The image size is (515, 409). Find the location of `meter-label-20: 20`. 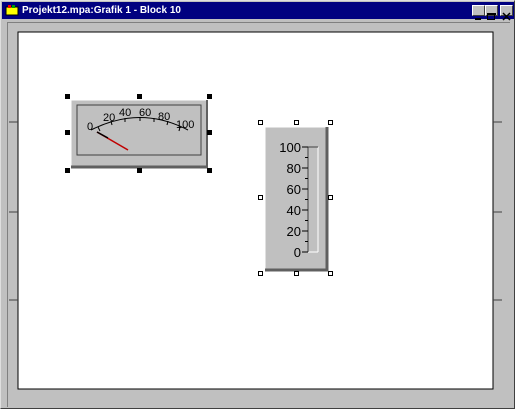

meter-label-20: 20 is located at coordinates (109, 118).